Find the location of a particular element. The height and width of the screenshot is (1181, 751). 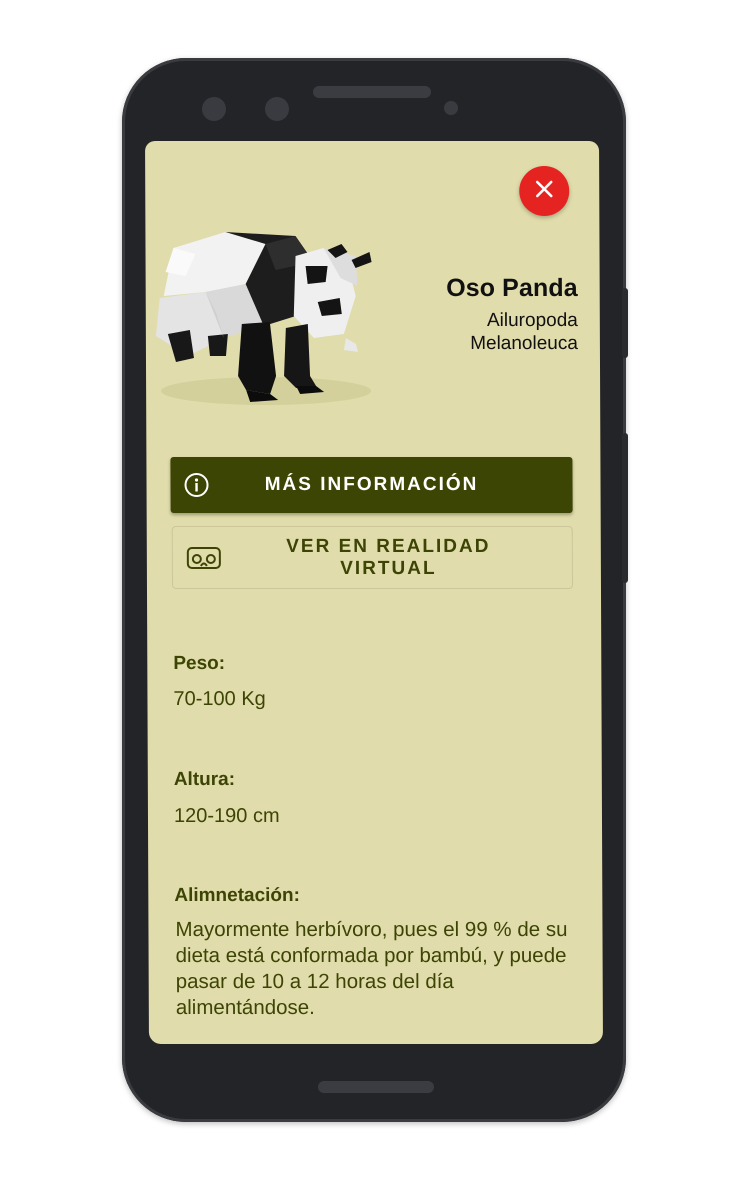

height-value: 120-190 cm is located at coordinates (226, 816).